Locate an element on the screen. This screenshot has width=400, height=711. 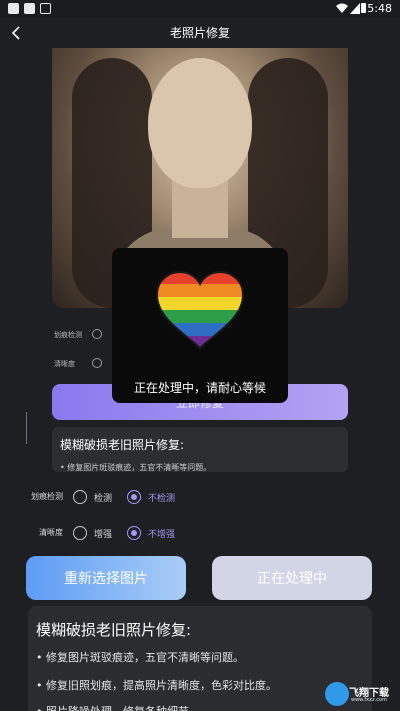
watermark: 飞翔下载 www.fxxz.com is located at coordinates (361, 695).